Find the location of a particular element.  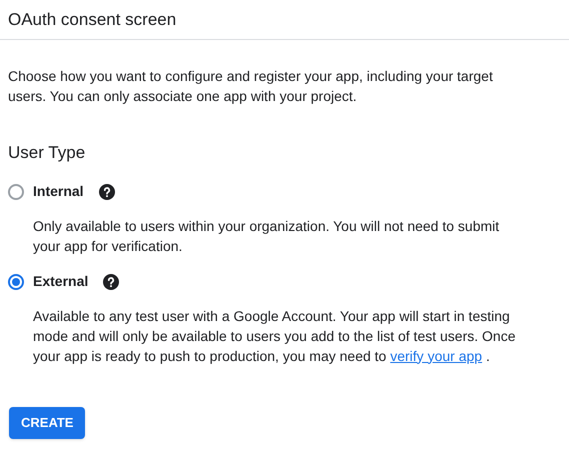

page-title: OAuth consent screen is located at coordinates (92, 19).